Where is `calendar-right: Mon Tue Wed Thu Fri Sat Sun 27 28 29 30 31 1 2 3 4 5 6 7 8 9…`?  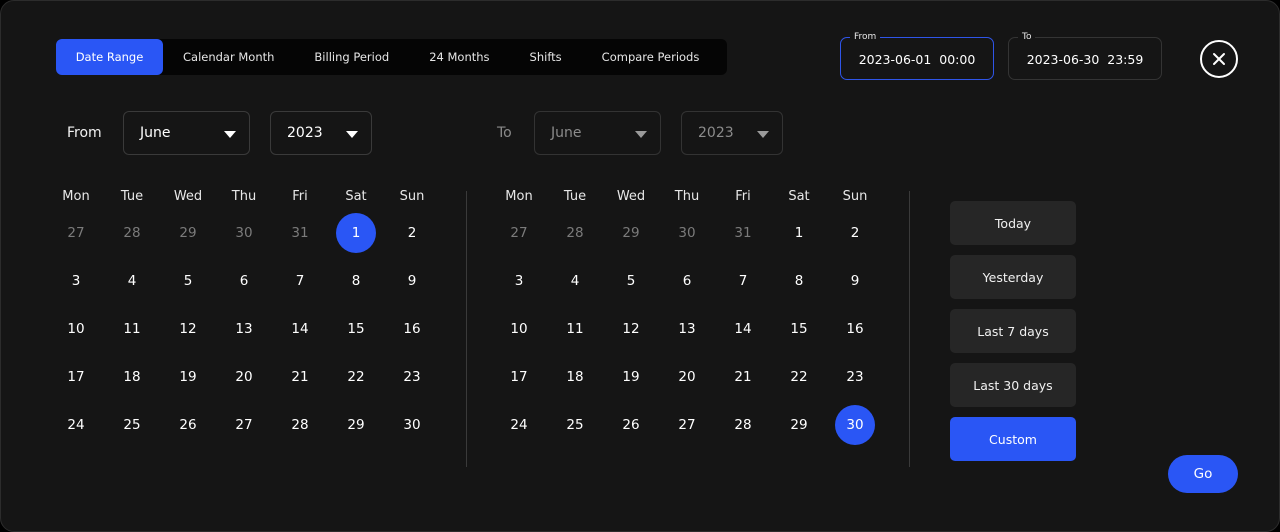
calendar-right: Mon Tue Wed Thu Fri Sat Sun 27 28 29 30 31 1 2 3 4 5 6 7 8 9… is located at coordinates (687, 319).